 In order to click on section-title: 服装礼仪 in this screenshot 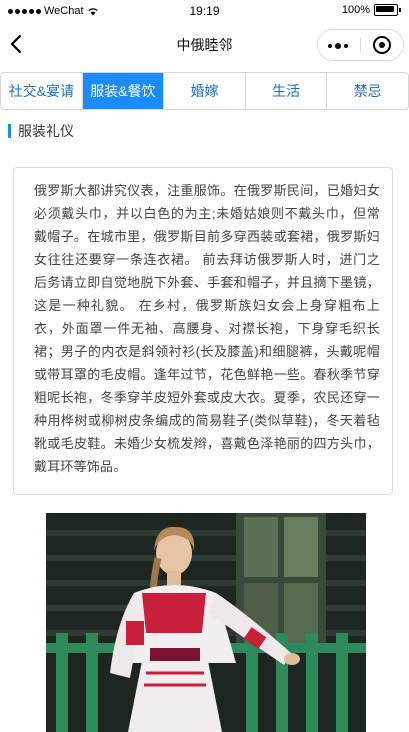, I will do `click(46, 131)`.